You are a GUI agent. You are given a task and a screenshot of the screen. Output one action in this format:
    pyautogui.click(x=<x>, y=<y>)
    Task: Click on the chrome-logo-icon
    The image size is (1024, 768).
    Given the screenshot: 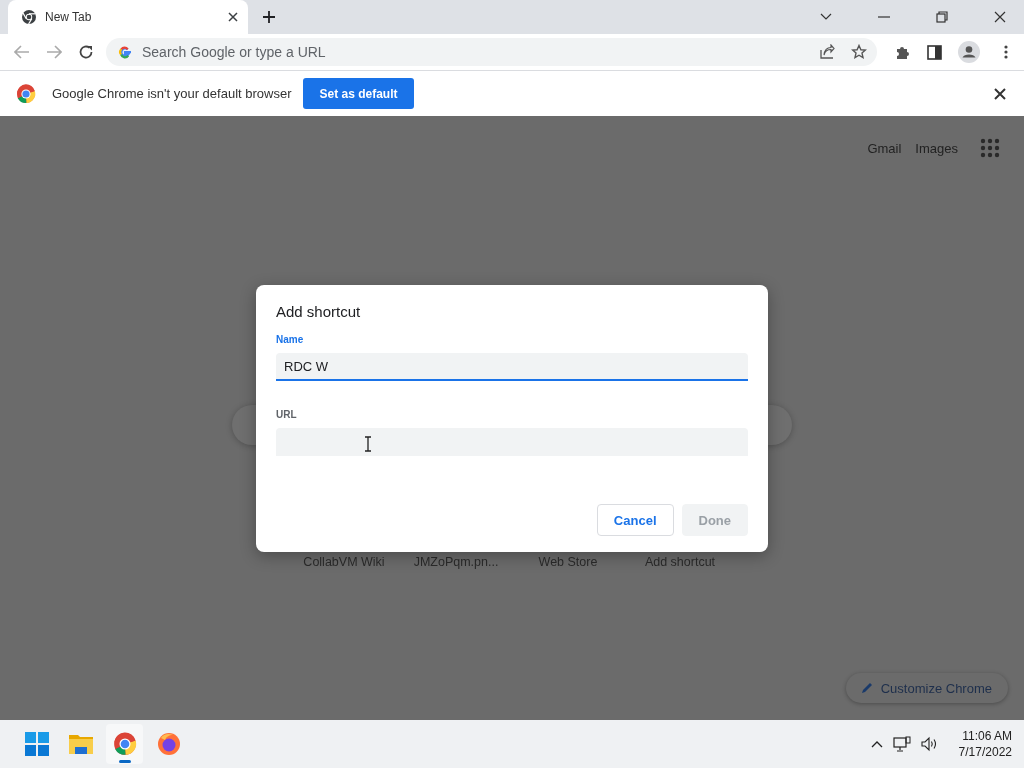 What is the action you would take?
    pyautogui.click(x=26, y=93)
    